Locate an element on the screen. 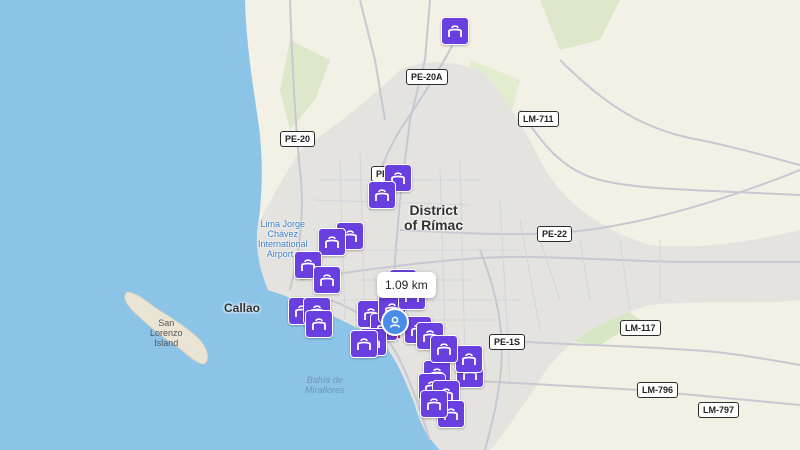 Image resolution: width=800 pixels, height=450 pixels. airport-label-line2: Chávez is located at coordinates (283, 234).